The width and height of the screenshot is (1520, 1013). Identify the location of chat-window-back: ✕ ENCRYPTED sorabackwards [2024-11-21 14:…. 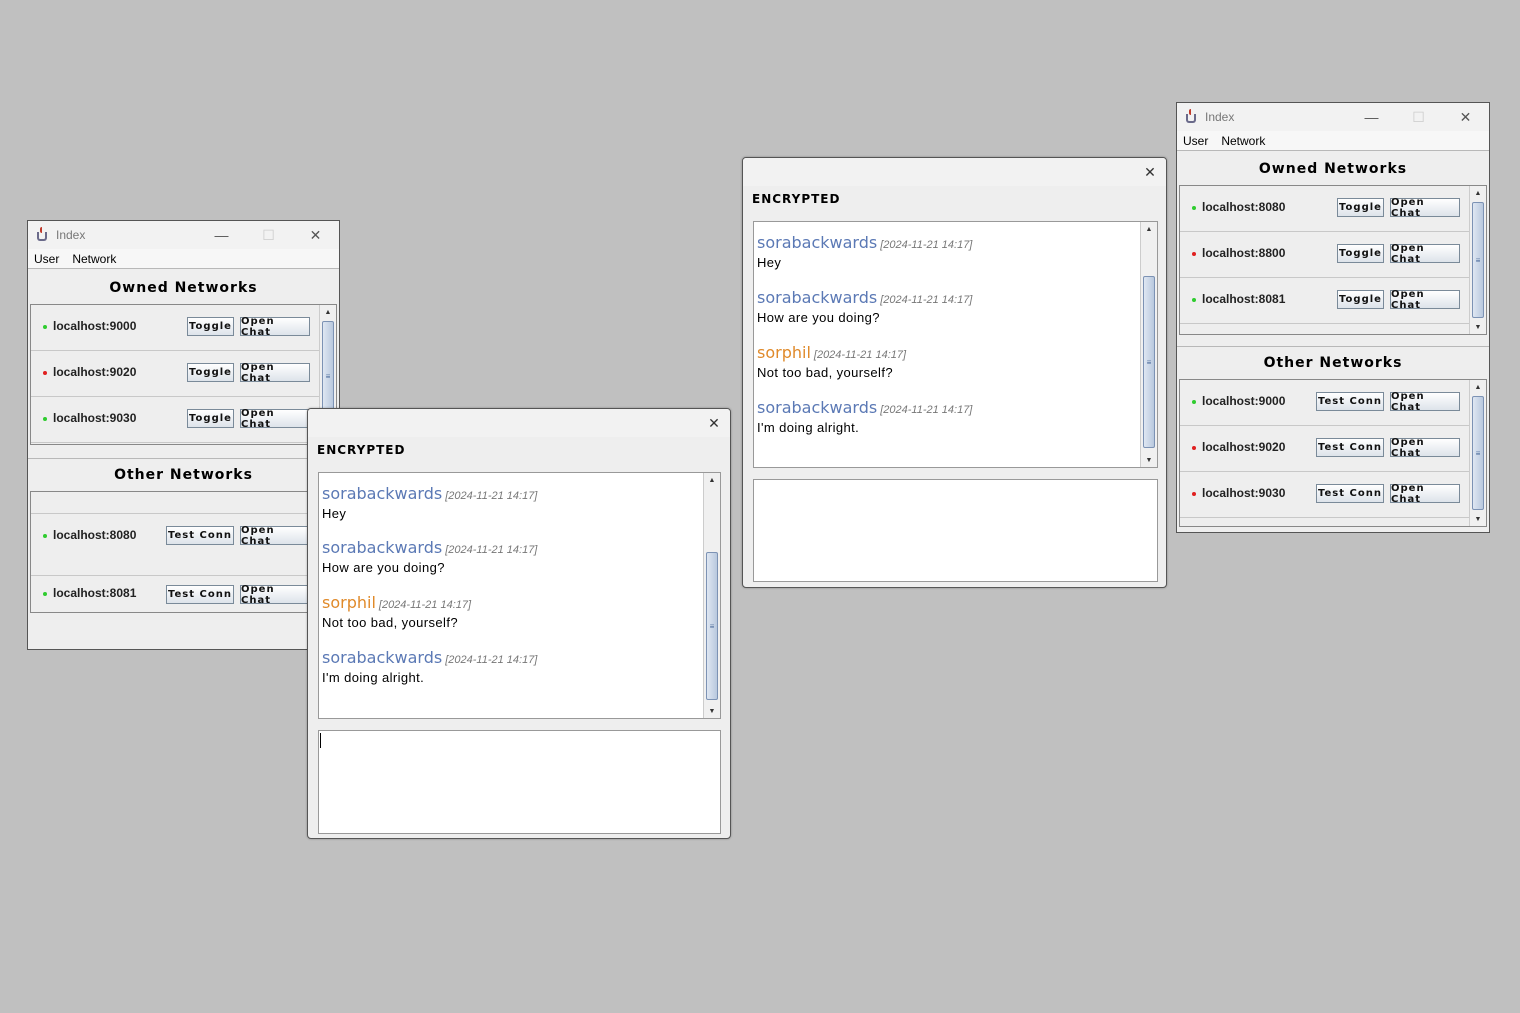
(954, 372).